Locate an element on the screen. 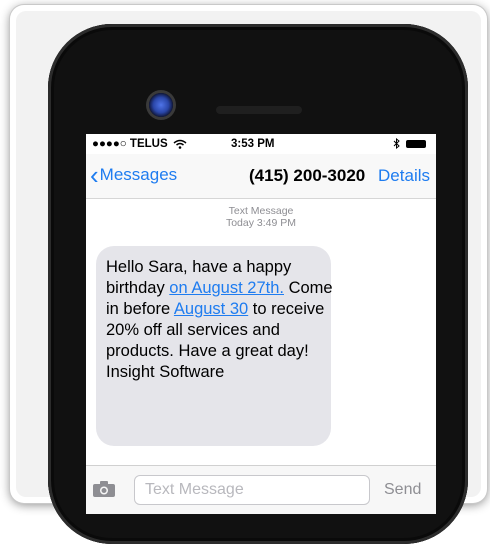 The image size is (490, 544). back-label: Messages is located at coordinates (138, 174).